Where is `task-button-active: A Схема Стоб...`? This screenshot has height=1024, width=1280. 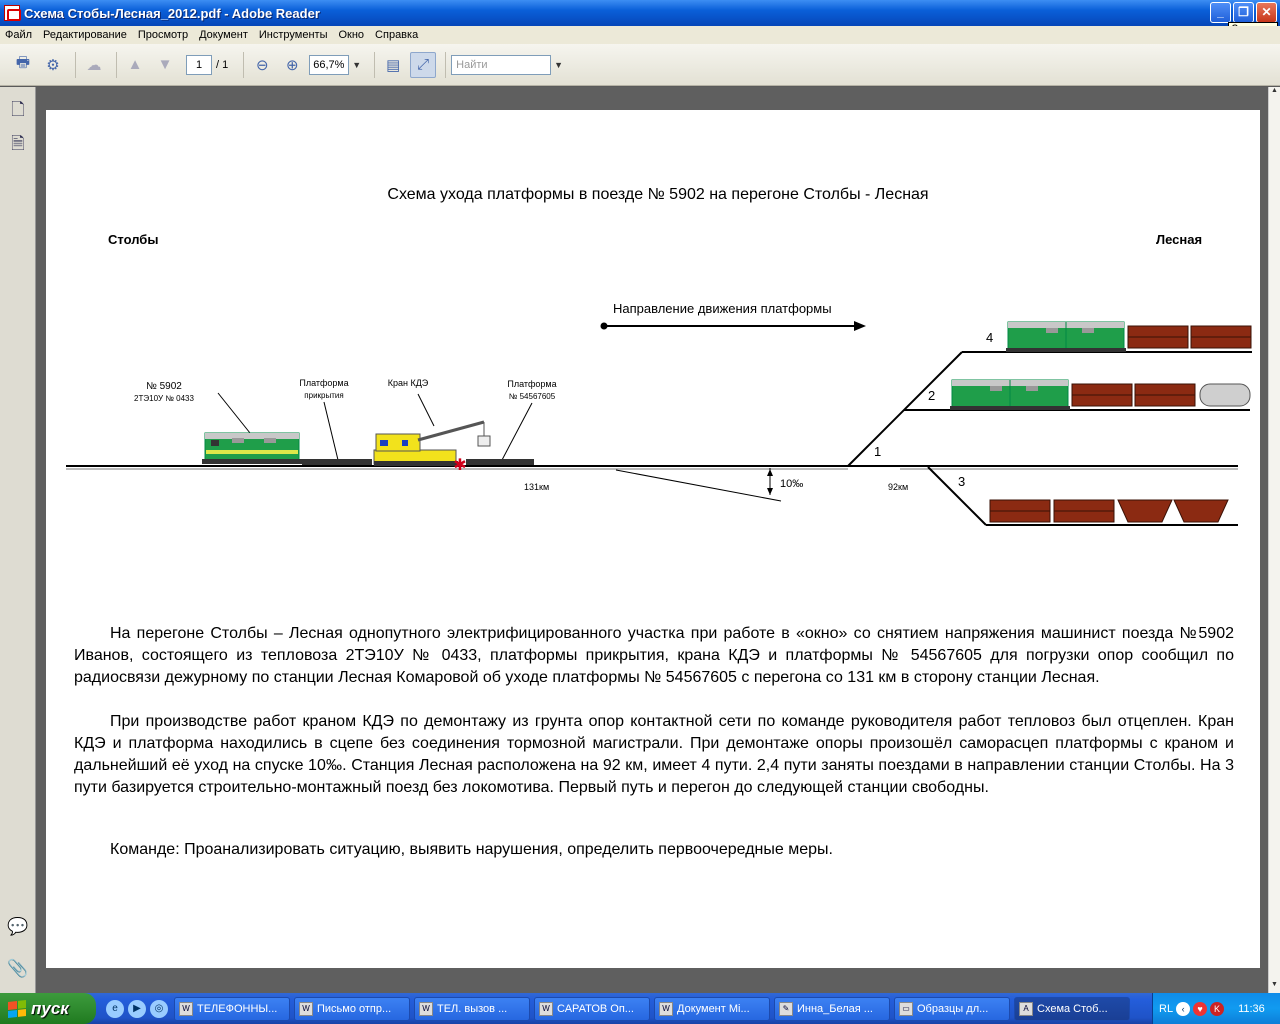 task-button-active: A Схема Стоб... is located at coordinates (1072, 1008).